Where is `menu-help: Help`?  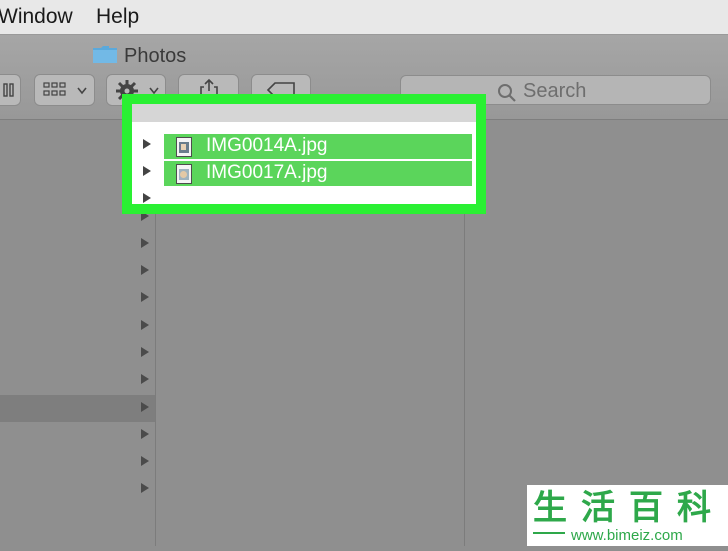 menu-help: Help is located at coordinates (117, 17).